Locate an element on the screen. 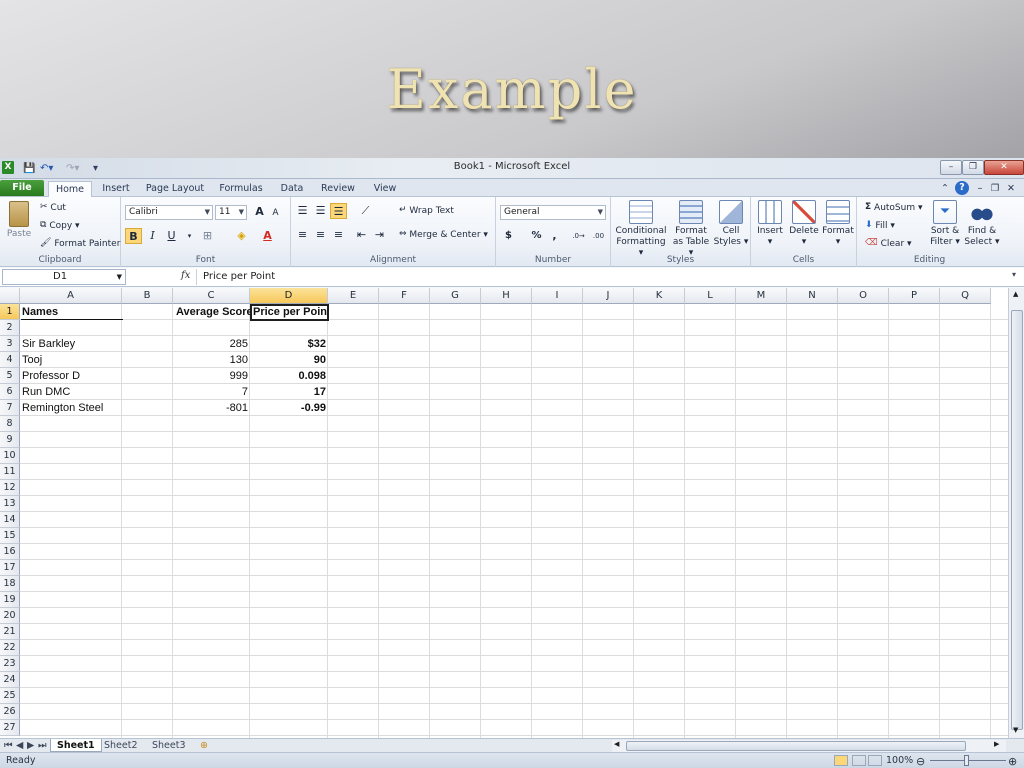  percent-button: % is located at coordinates (536, 236).